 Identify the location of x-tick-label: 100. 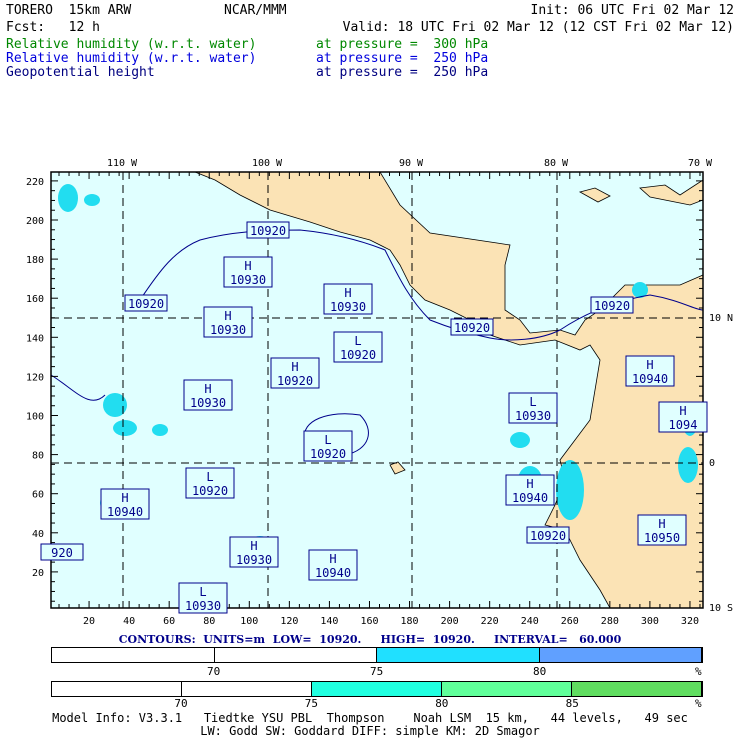
(249, 621).